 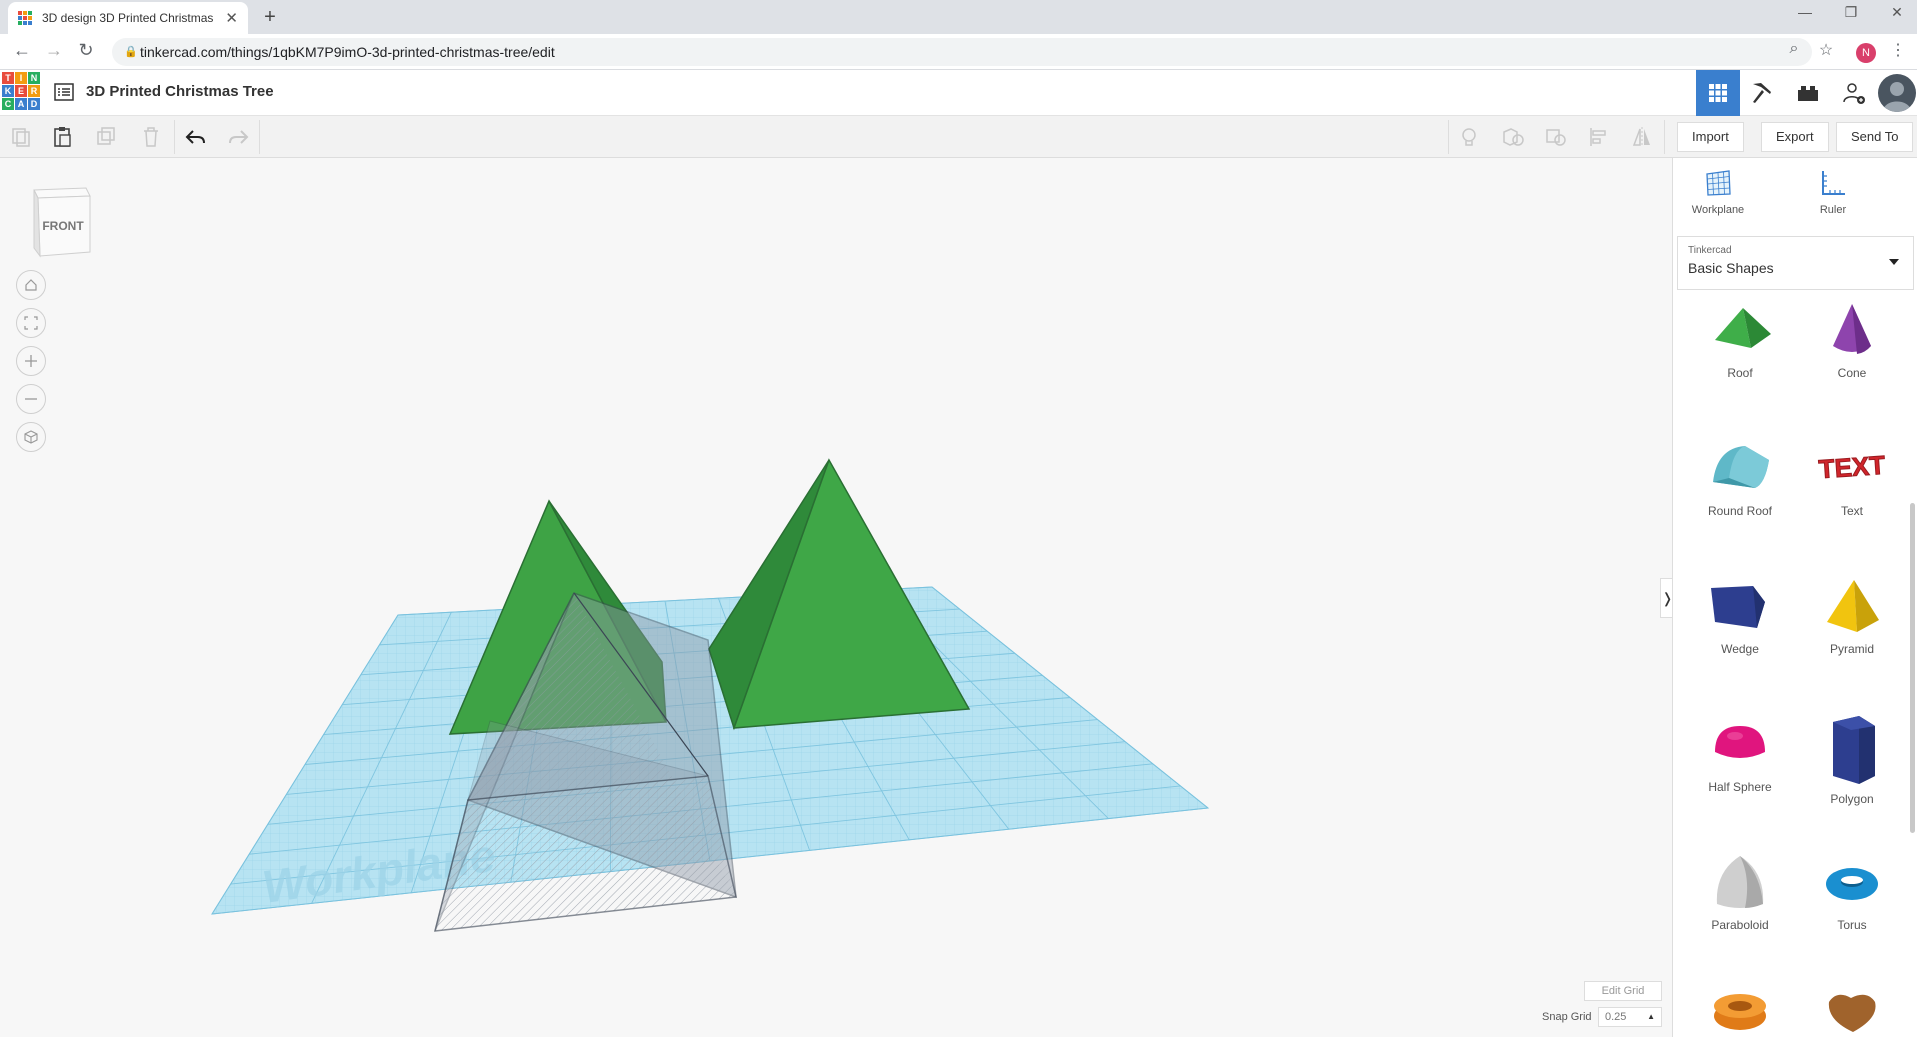 What do you see at coordinates (25, 18) in the screenshot?
I see `tinkercad-favicon-icon` at bounding box center [25, 18].